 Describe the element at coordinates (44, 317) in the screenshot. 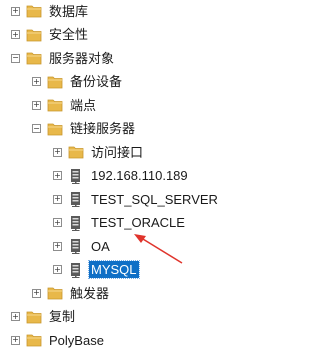

I see `tree-item: + 复制` at that location.